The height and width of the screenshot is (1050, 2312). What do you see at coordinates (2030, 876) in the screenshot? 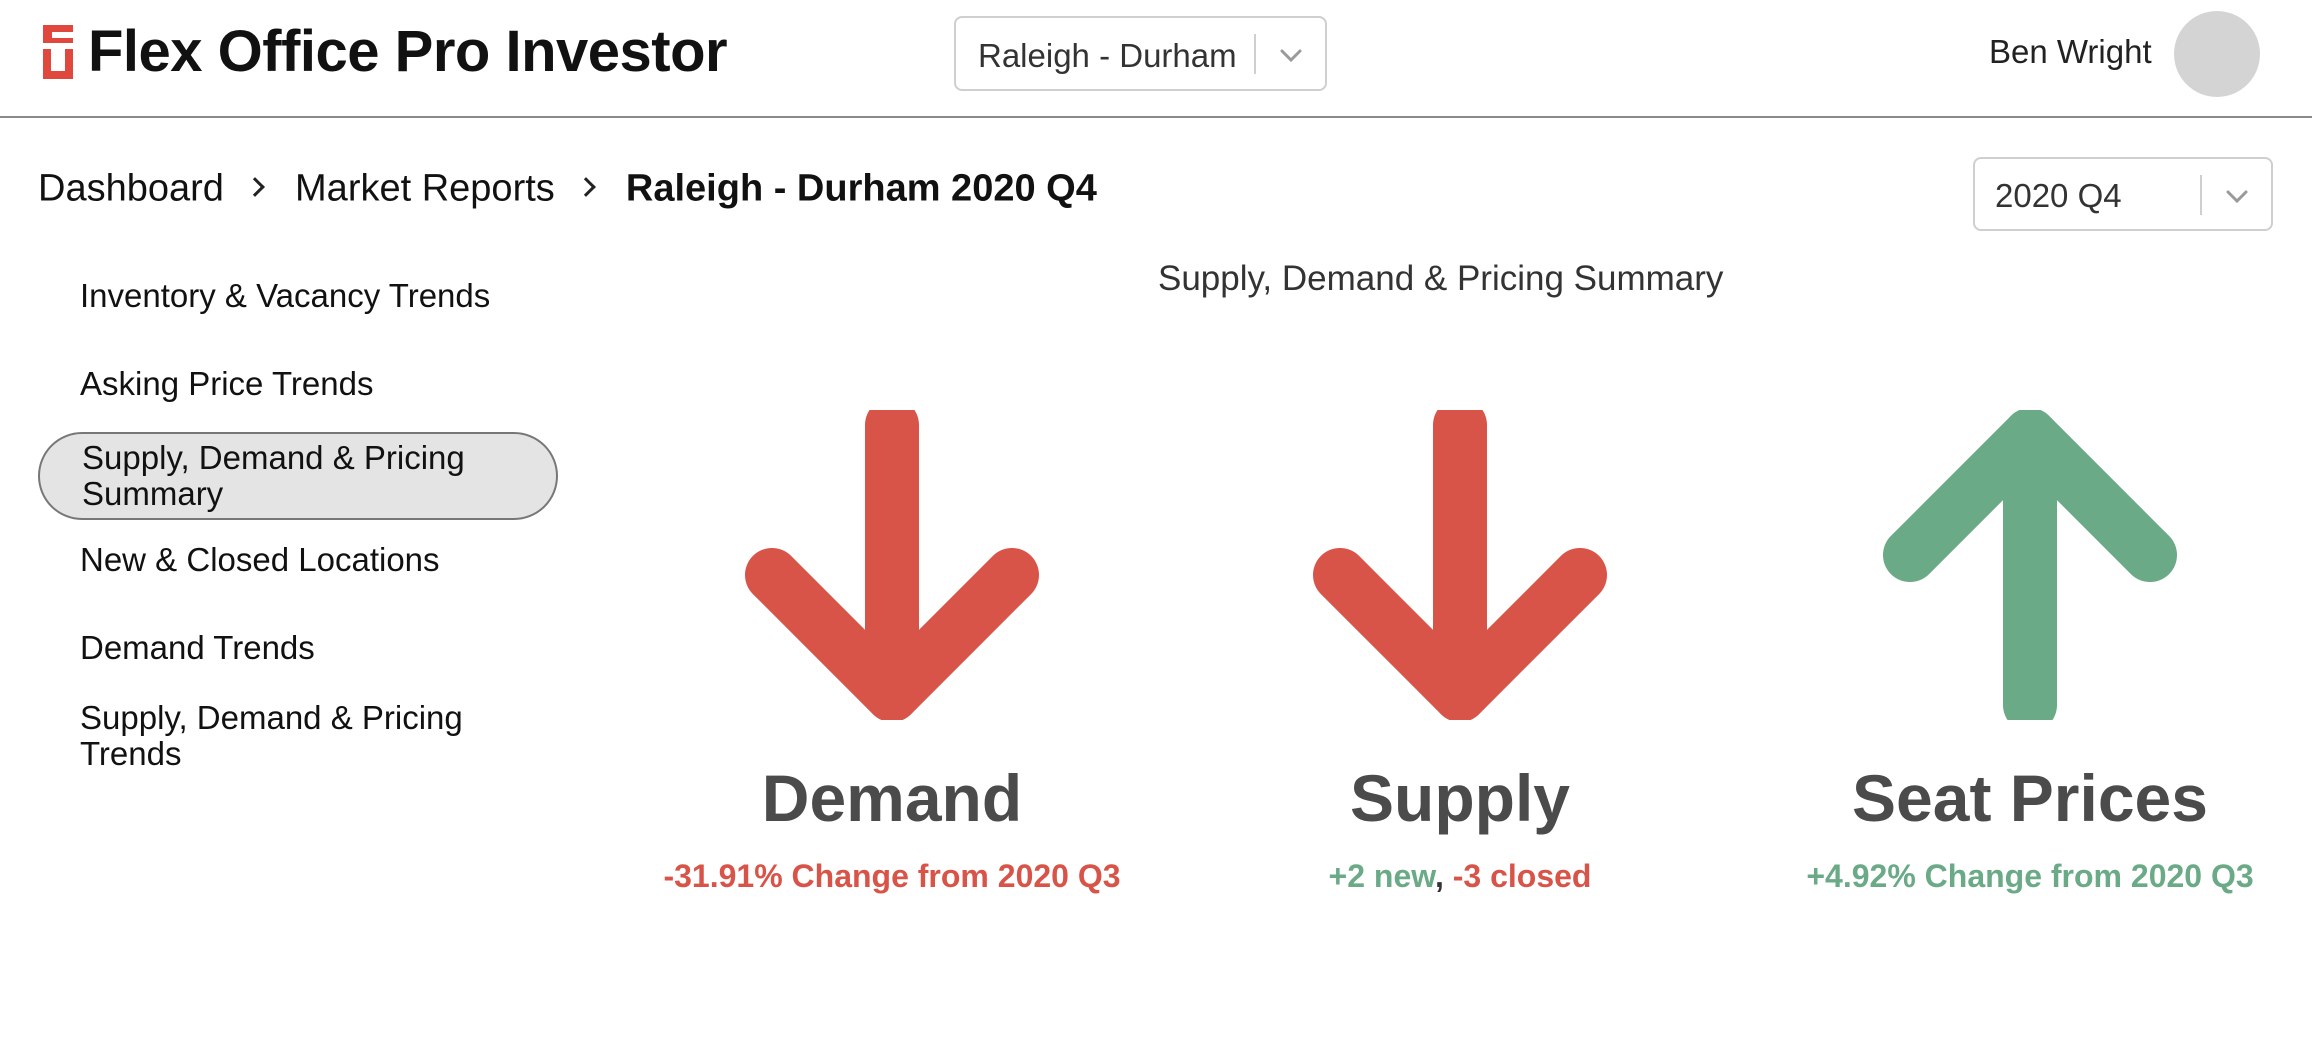
I see `metric-change: +4.92% Change from 2020 Q3` at bounding box center [2030, 876].